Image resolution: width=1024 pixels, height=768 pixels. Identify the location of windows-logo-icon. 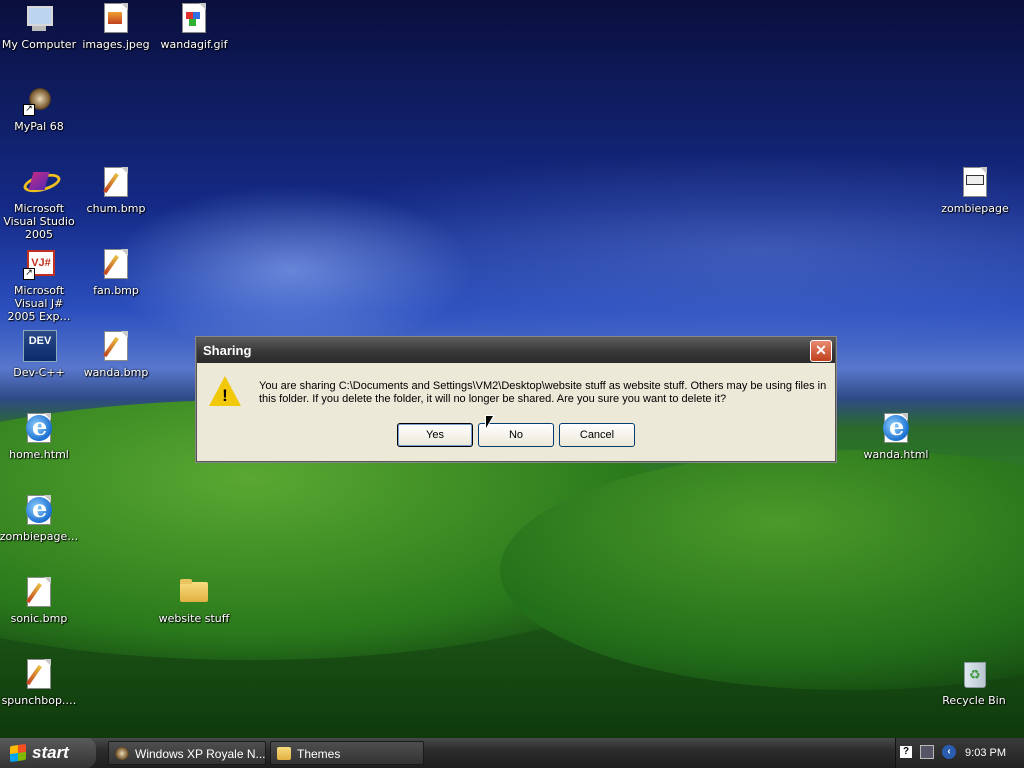
(18, 753).